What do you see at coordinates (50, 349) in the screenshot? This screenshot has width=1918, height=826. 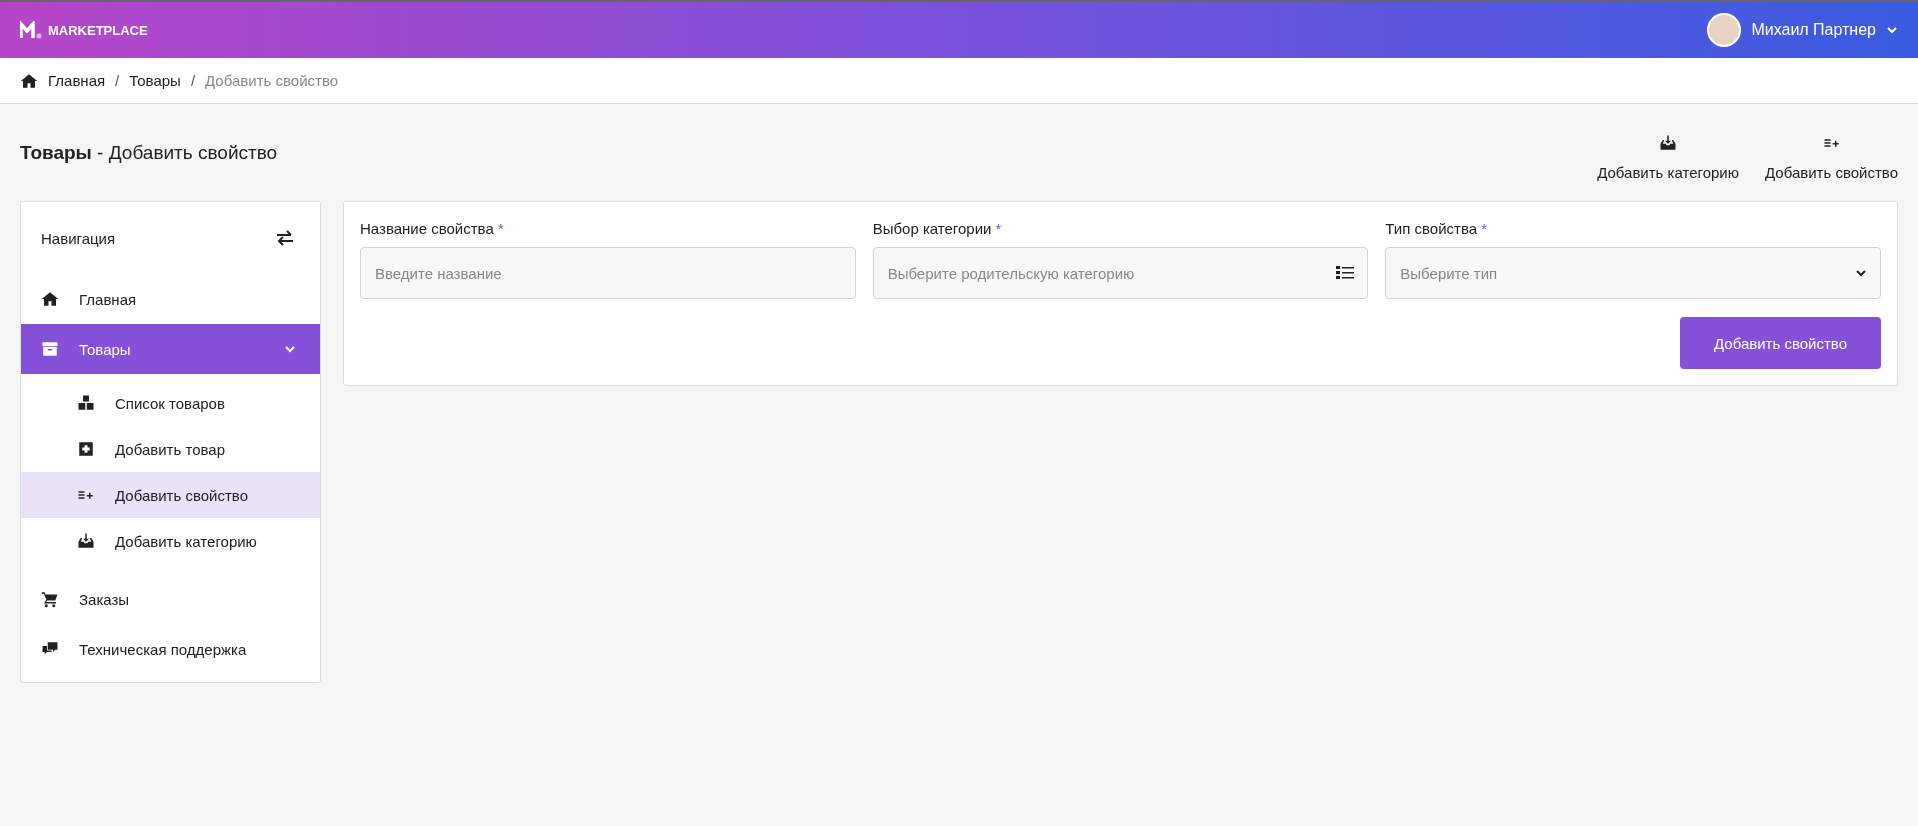 I see `archive-icon` at bounding box center [50, 349].